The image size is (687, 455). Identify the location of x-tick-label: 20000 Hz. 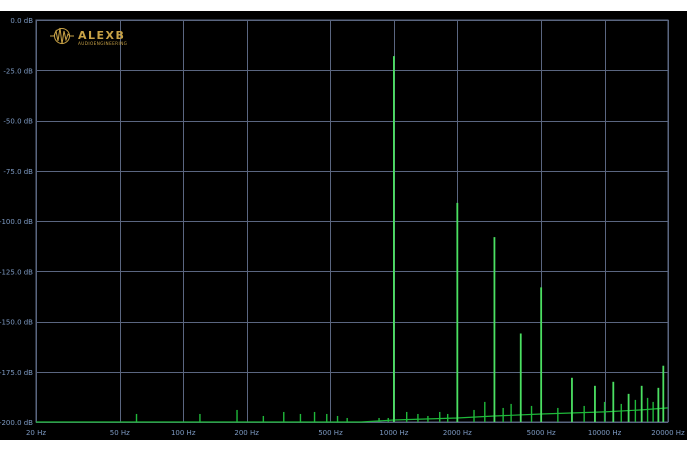
(668, 433).